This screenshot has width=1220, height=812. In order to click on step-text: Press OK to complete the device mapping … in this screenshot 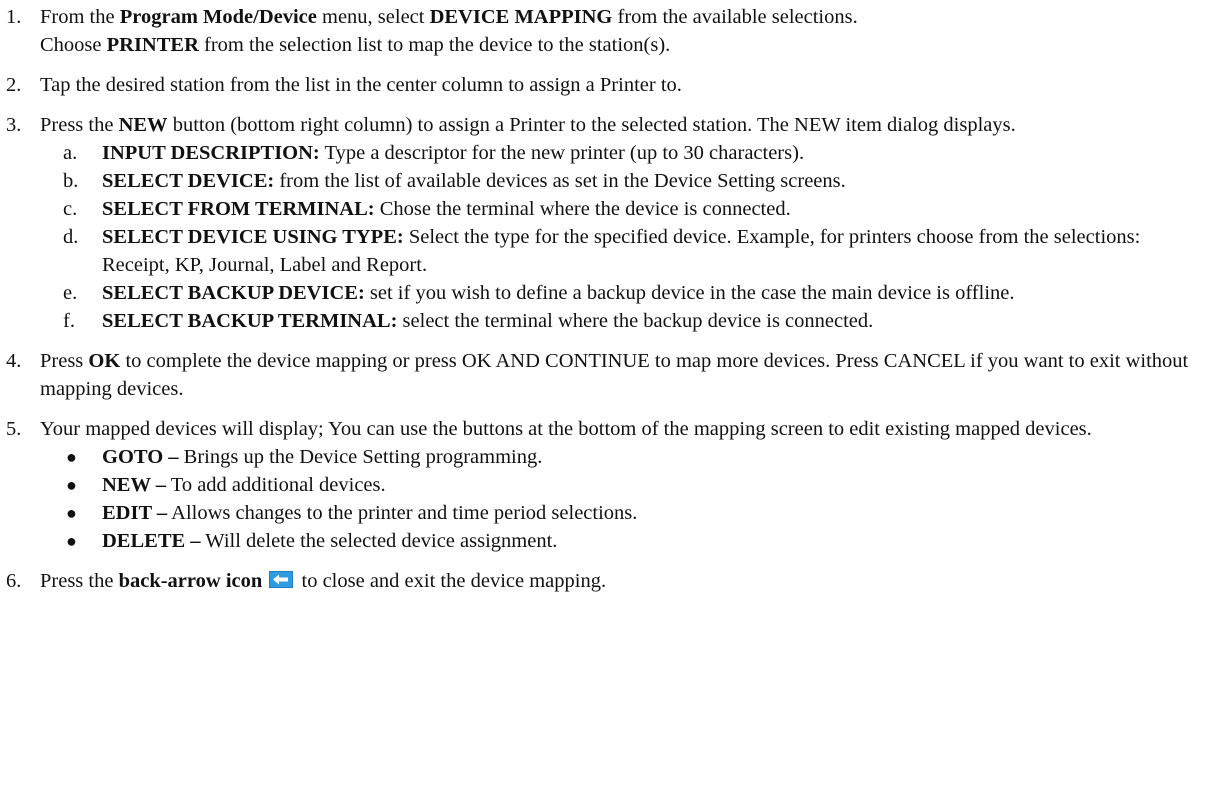, I will do `click(625, 375)`.